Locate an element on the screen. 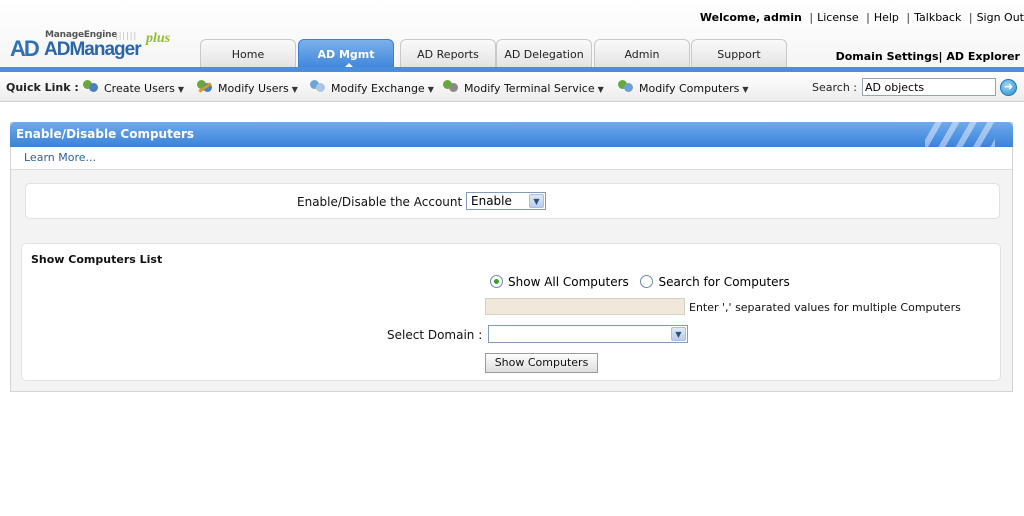 Image resolution: width=1024 pixels, height=516 pixels. quick-link-label: Quick Link : is located at coordinates (42, 87).